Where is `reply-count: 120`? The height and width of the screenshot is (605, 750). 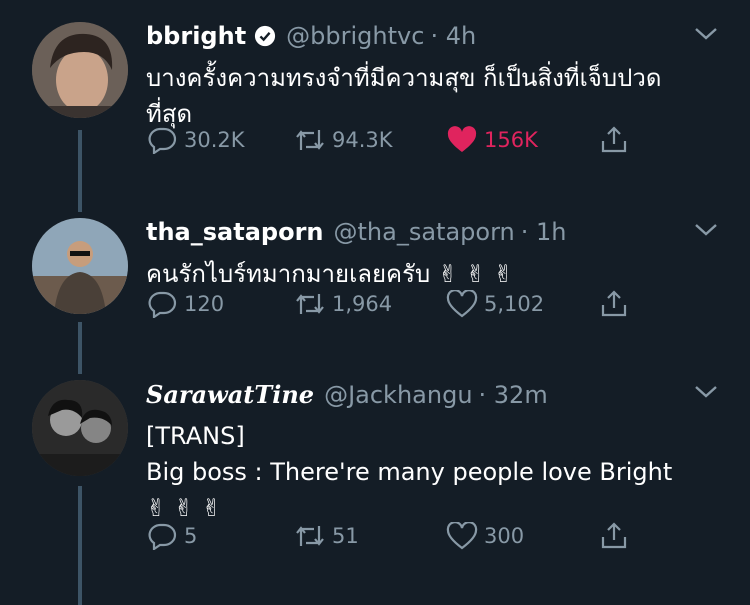 reply-count: 120 is located at coordinates (204, 304).